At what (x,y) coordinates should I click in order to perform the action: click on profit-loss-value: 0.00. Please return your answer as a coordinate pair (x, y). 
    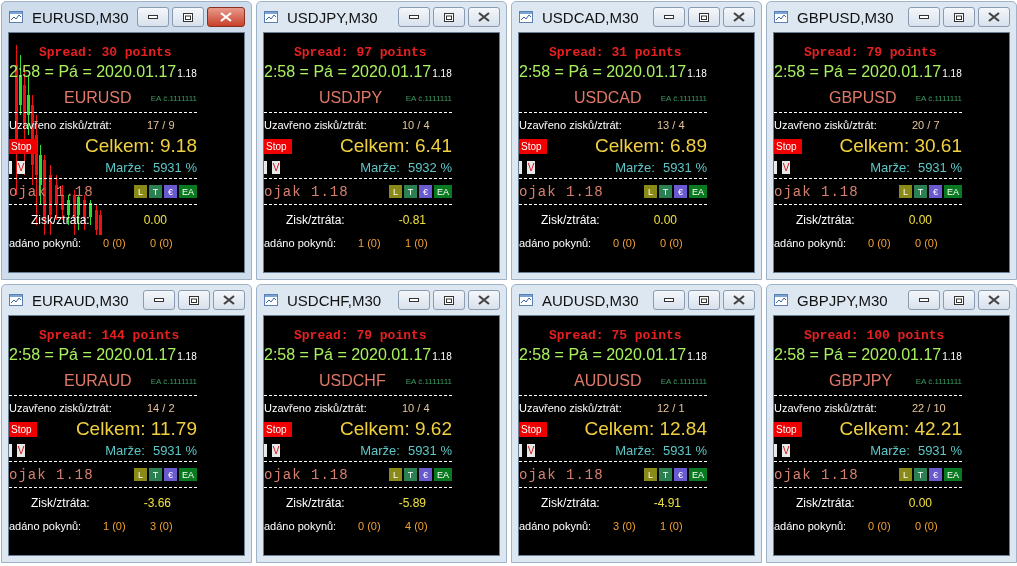
    Looking at the image, I should click on (665, 220).